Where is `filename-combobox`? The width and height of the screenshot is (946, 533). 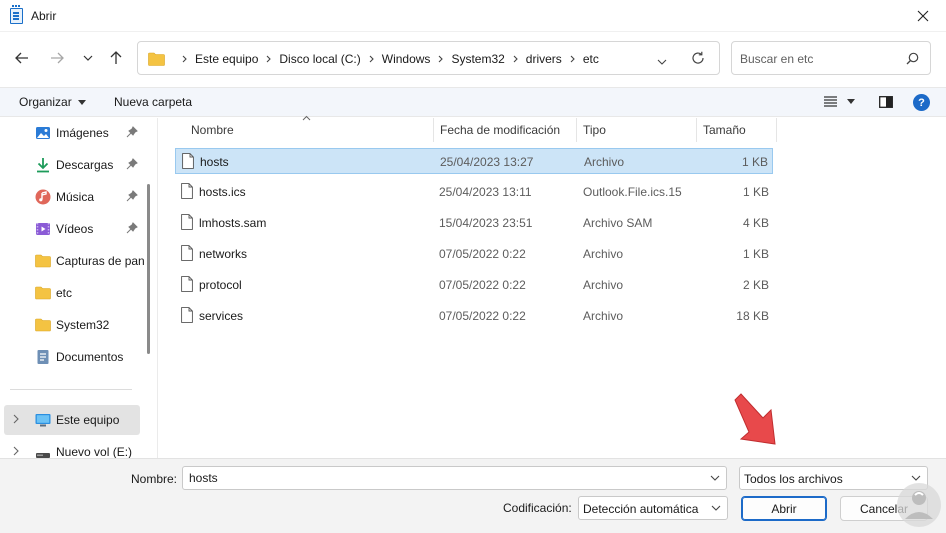
filename-combobox is located at coordinates (454, 478).